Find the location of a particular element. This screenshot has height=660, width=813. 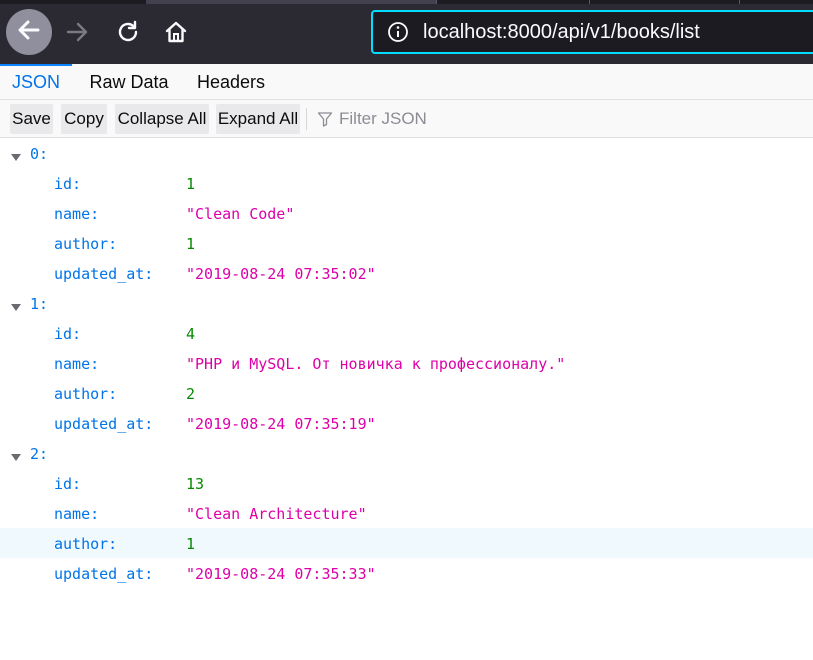

json-property-row-hovered: author: 1 is located at coordinates (406, 543).